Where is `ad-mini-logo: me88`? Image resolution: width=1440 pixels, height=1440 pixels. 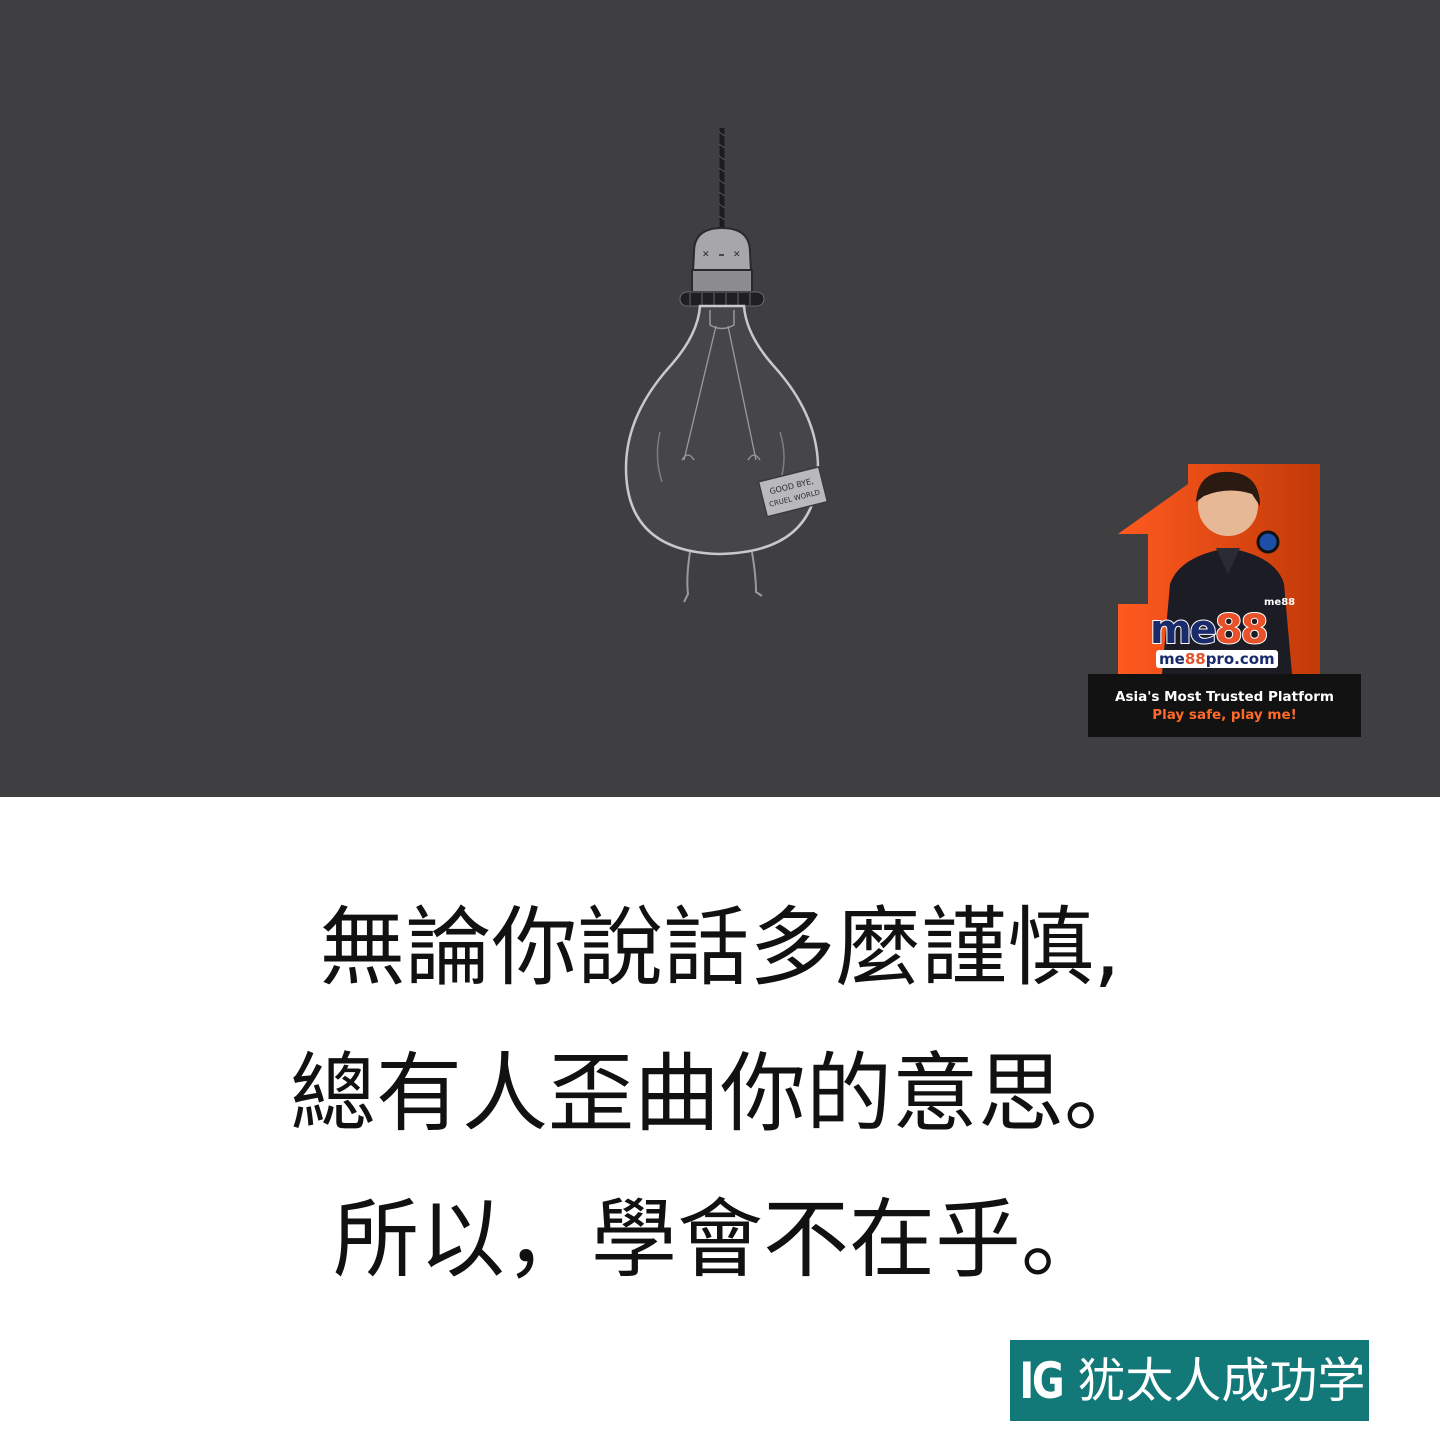
ad-mini-logo: me88 is located at coordinates (1280, 602).